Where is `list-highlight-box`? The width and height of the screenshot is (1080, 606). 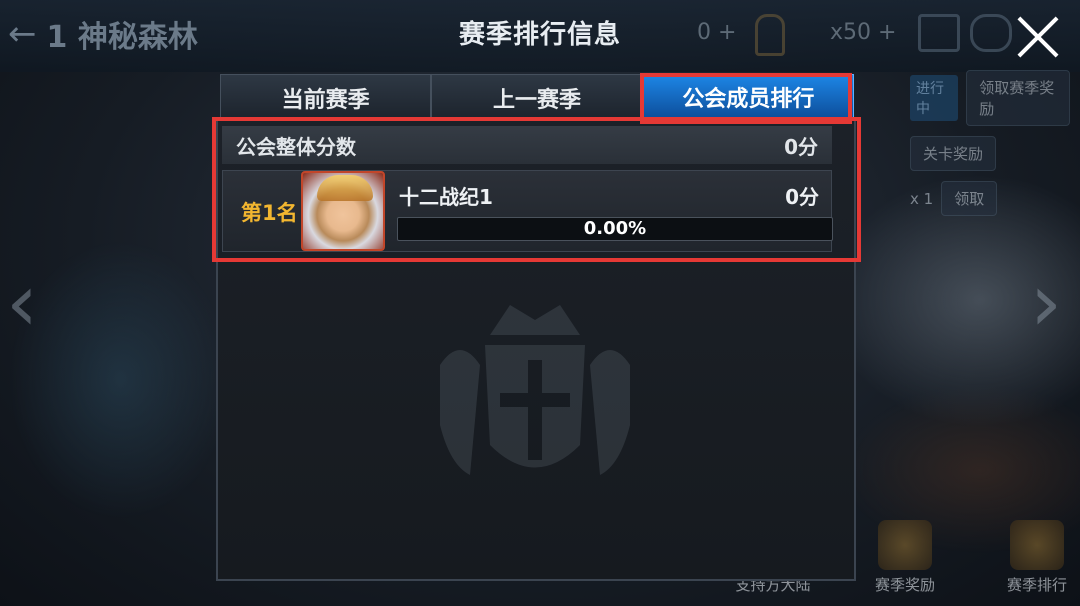
list-highlight-box is located at coordinates (536, 189).